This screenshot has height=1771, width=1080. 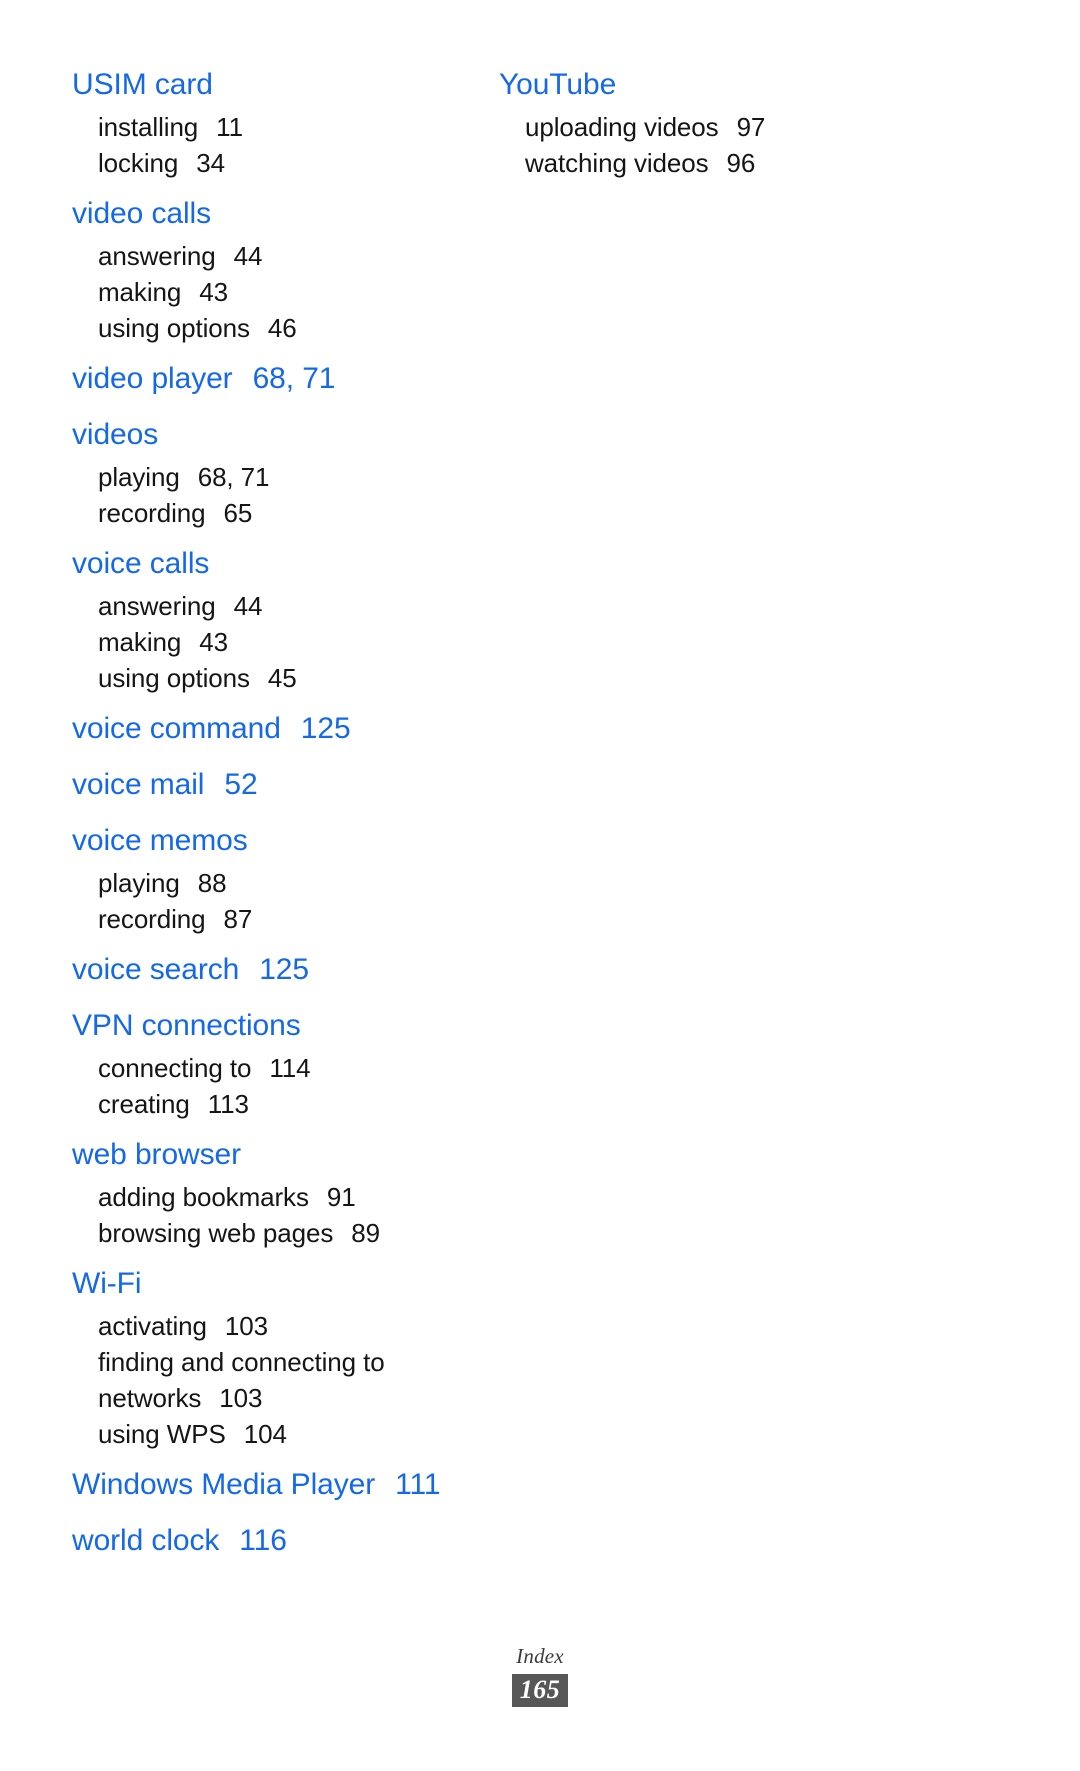 I want to click on index-subentry: activating 103, so click(x=285, y=1326).